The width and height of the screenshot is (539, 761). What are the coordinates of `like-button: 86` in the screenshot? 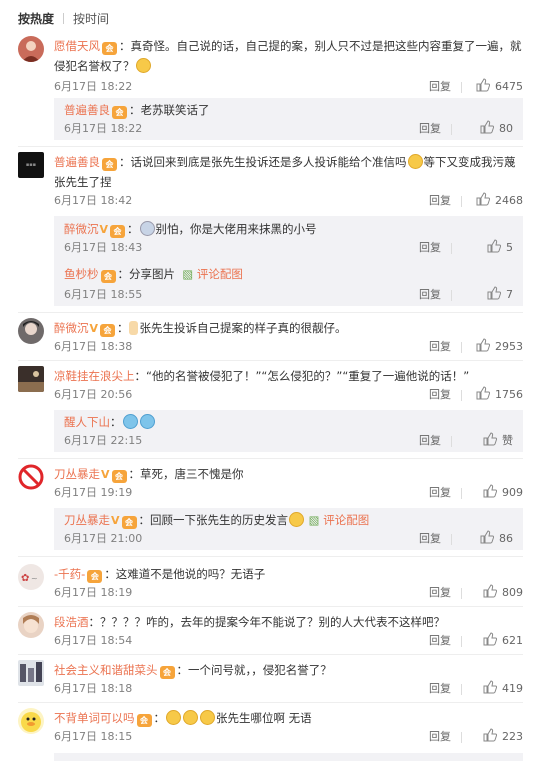 It's located at (496, 539).